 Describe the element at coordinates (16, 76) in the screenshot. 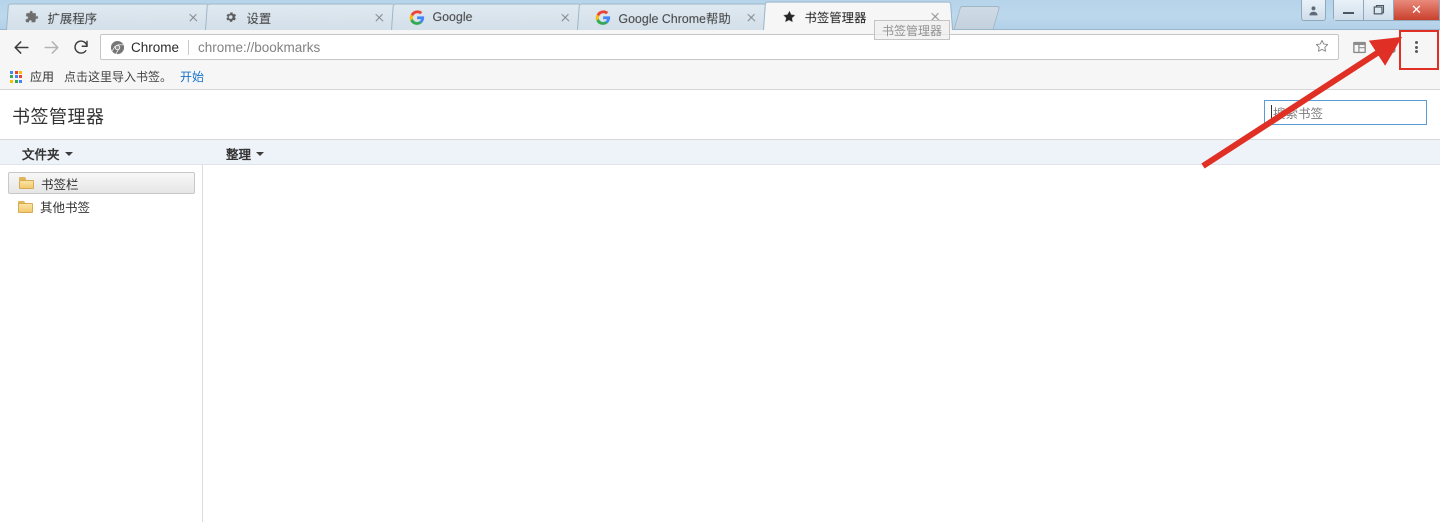

I see `apps-grid-icon` at that location.